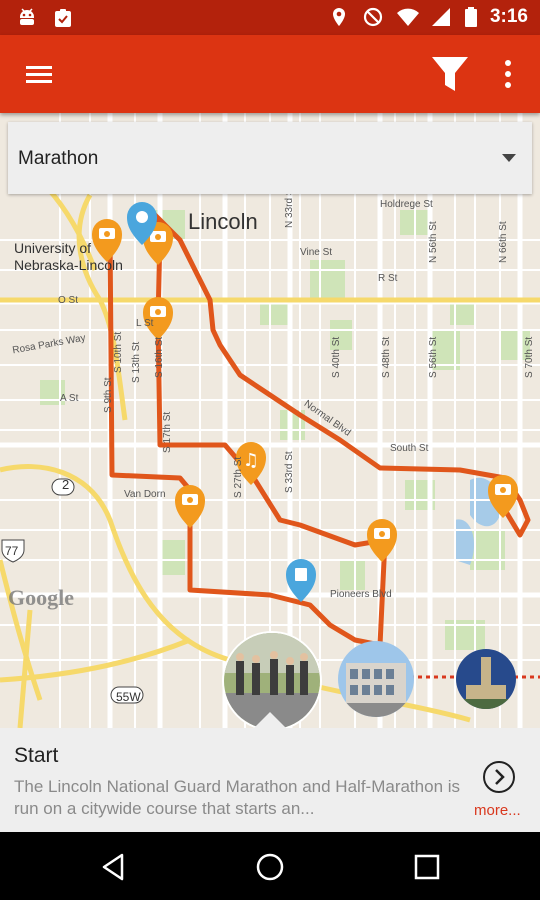 This screenshot has height=900, width=540. I want to click on map-label-holdrege: Holdrege St, so click(406, 204).